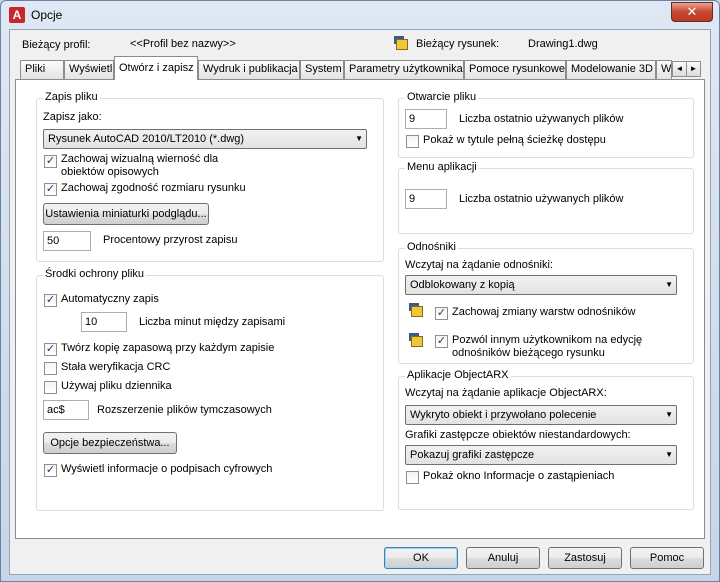 This screenshot has width=720, height=582. I want to click on keep-visual-checkbox: ✓, so click(50, 161).